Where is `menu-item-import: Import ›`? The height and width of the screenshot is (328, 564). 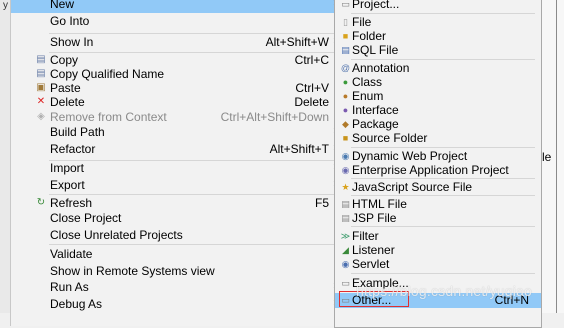 menu-item-import: Import › is located at coordinates (176, 168).